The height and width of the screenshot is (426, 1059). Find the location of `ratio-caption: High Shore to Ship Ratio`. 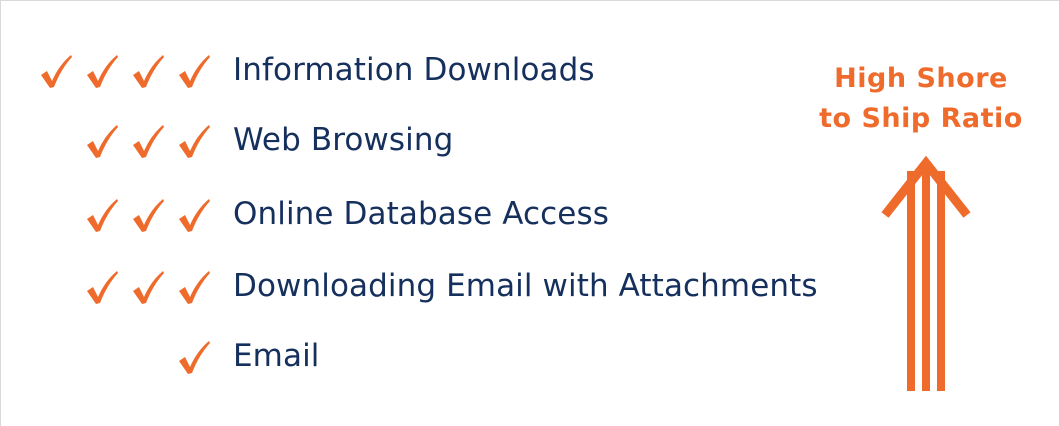

ratio-caption: High Shore to Ship Ratio is located at coordinates (908, 91).